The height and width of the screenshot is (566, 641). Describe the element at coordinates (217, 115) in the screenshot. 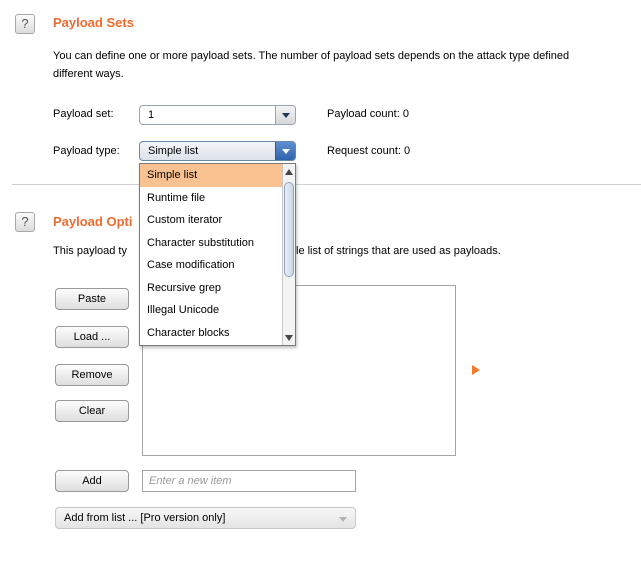

I see `payload-set-select: 1` at that location.